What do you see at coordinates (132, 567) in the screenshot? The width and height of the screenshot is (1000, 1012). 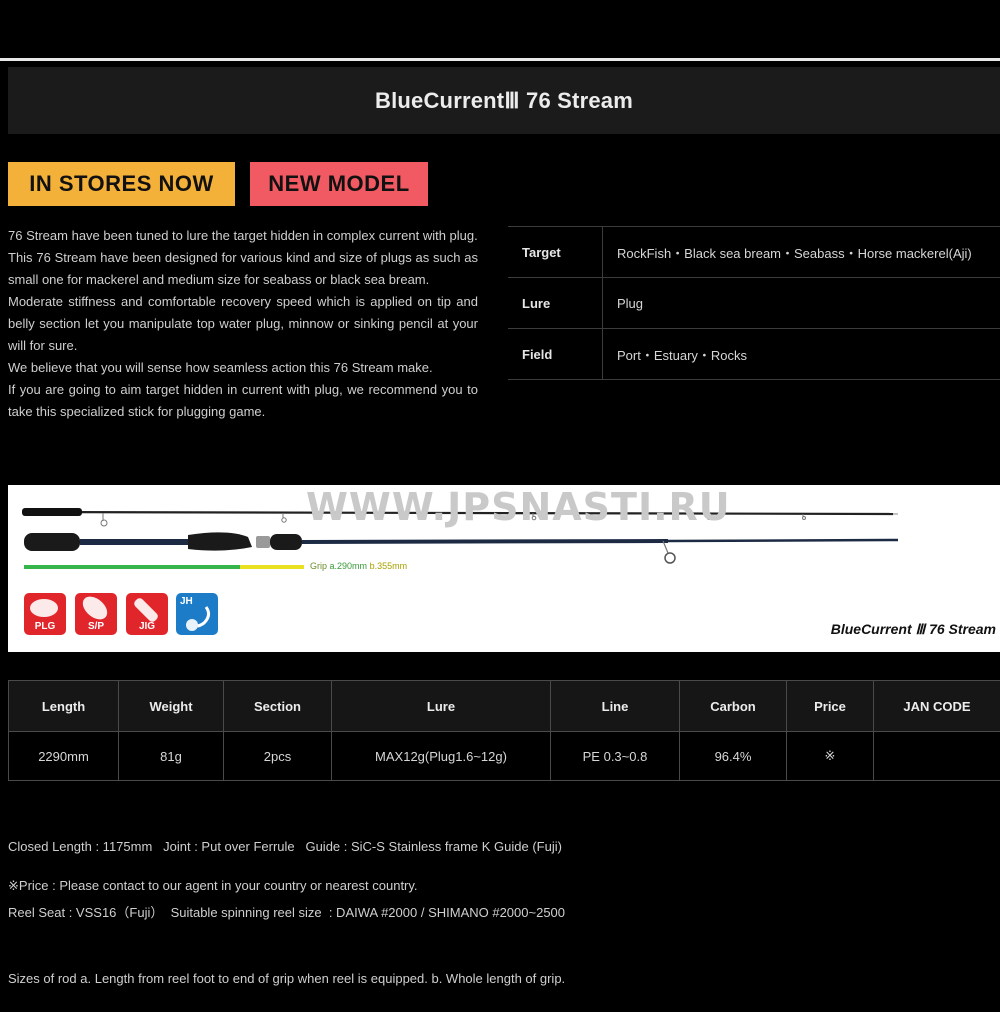 I see `grip-a-bar` at bounding box center [132, 567].